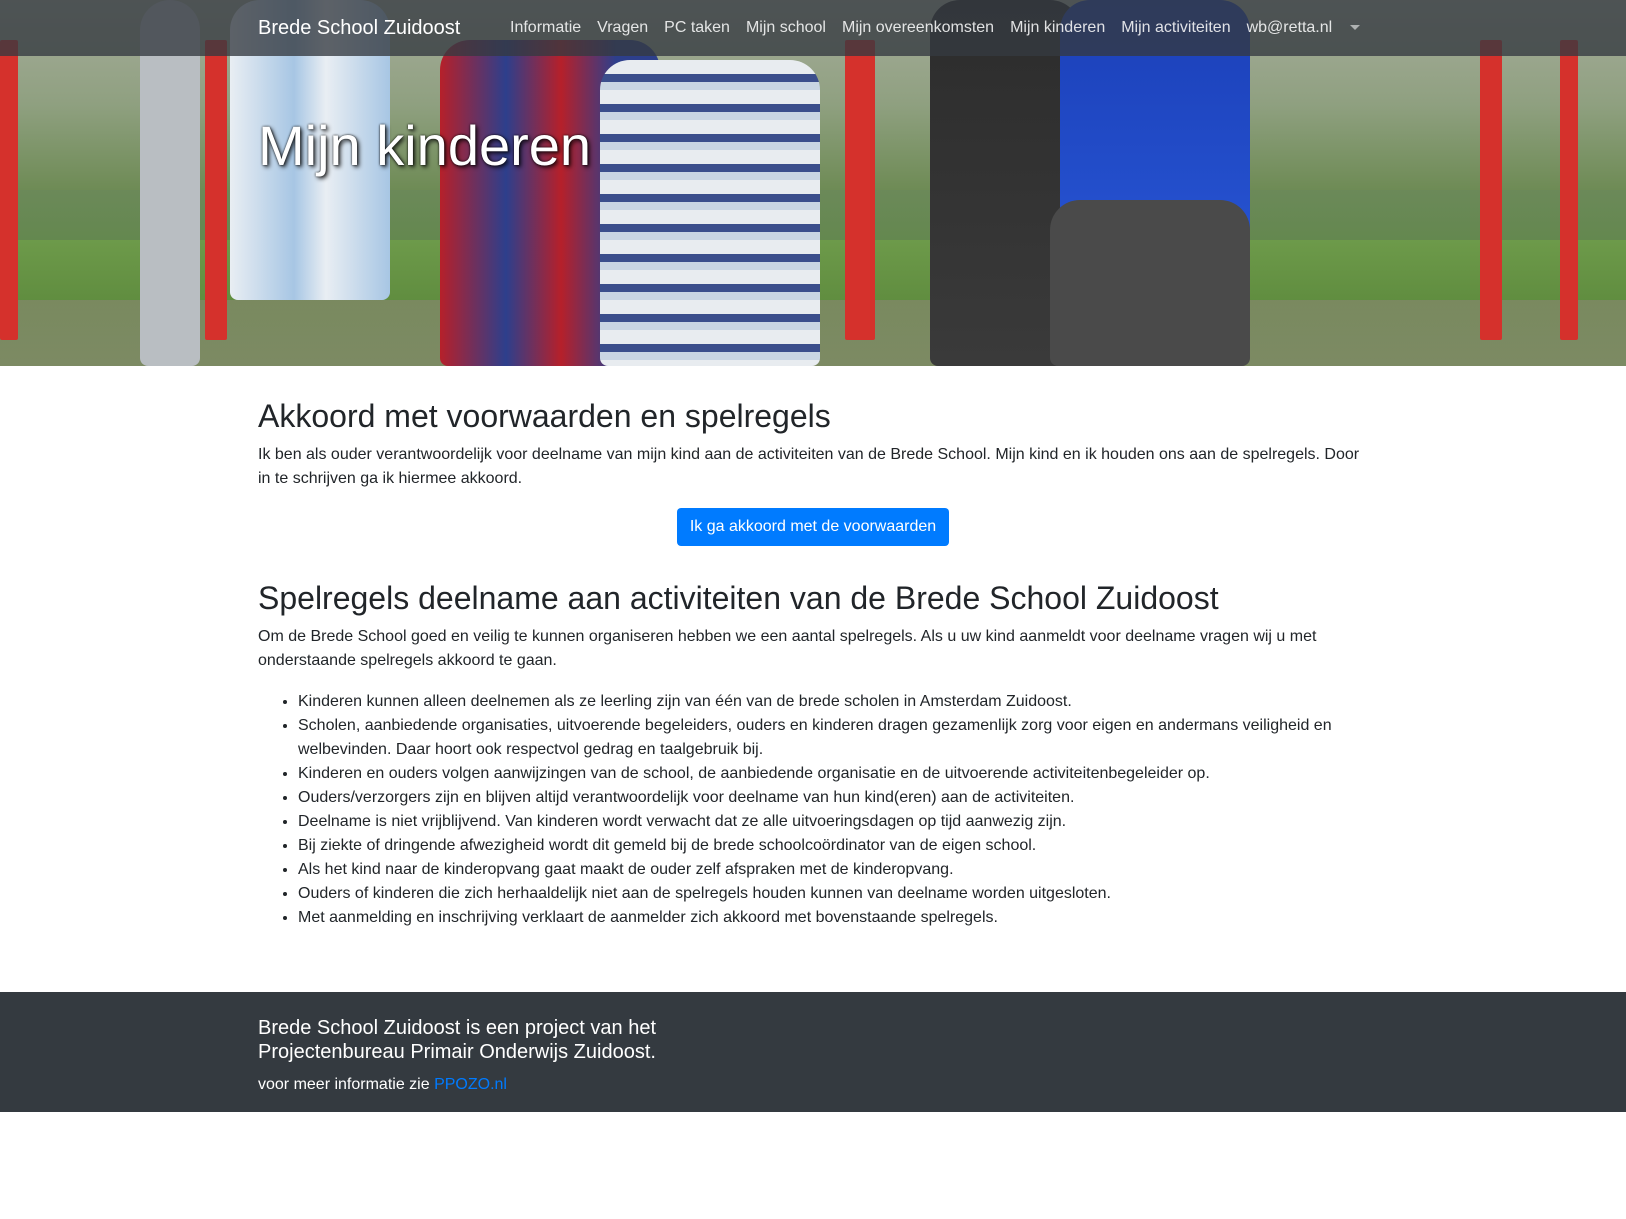 The image size is (1626, 1219). Describe the element at coordinates (1175, 28) in the screenshot. I see `nav-item-mijn-activiteiten: Mijn activiteiten` at that location.